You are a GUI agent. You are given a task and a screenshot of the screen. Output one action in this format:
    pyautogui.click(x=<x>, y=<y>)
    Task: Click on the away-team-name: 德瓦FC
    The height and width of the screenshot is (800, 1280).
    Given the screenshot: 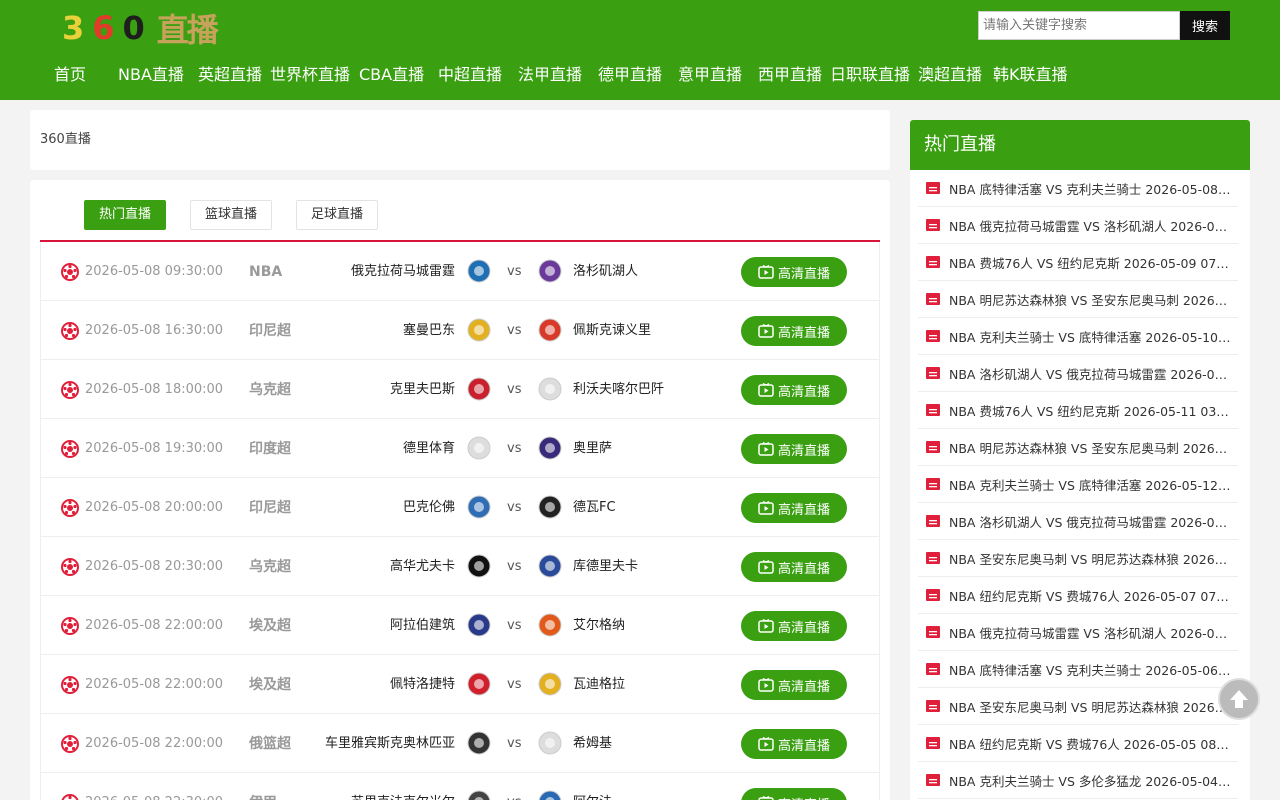 What is the action you would take?
    pyautogui.click(x=594, y=508)
    